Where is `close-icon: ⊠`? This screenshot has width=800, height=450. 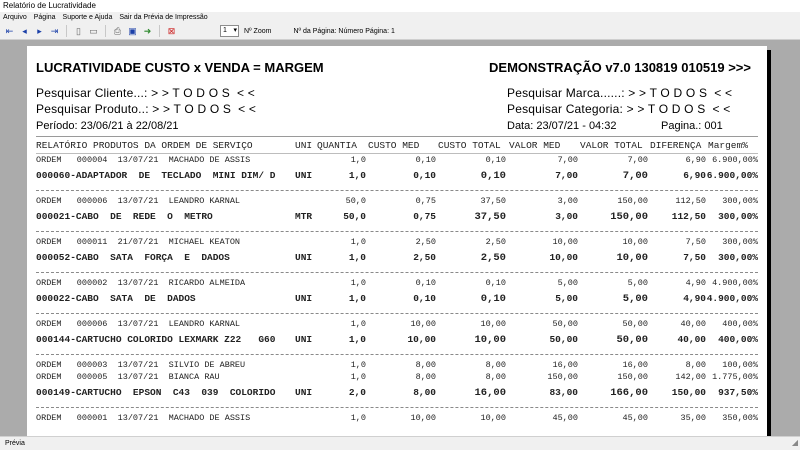
close-icon: ⊠ is located at coordinates (171, 31).